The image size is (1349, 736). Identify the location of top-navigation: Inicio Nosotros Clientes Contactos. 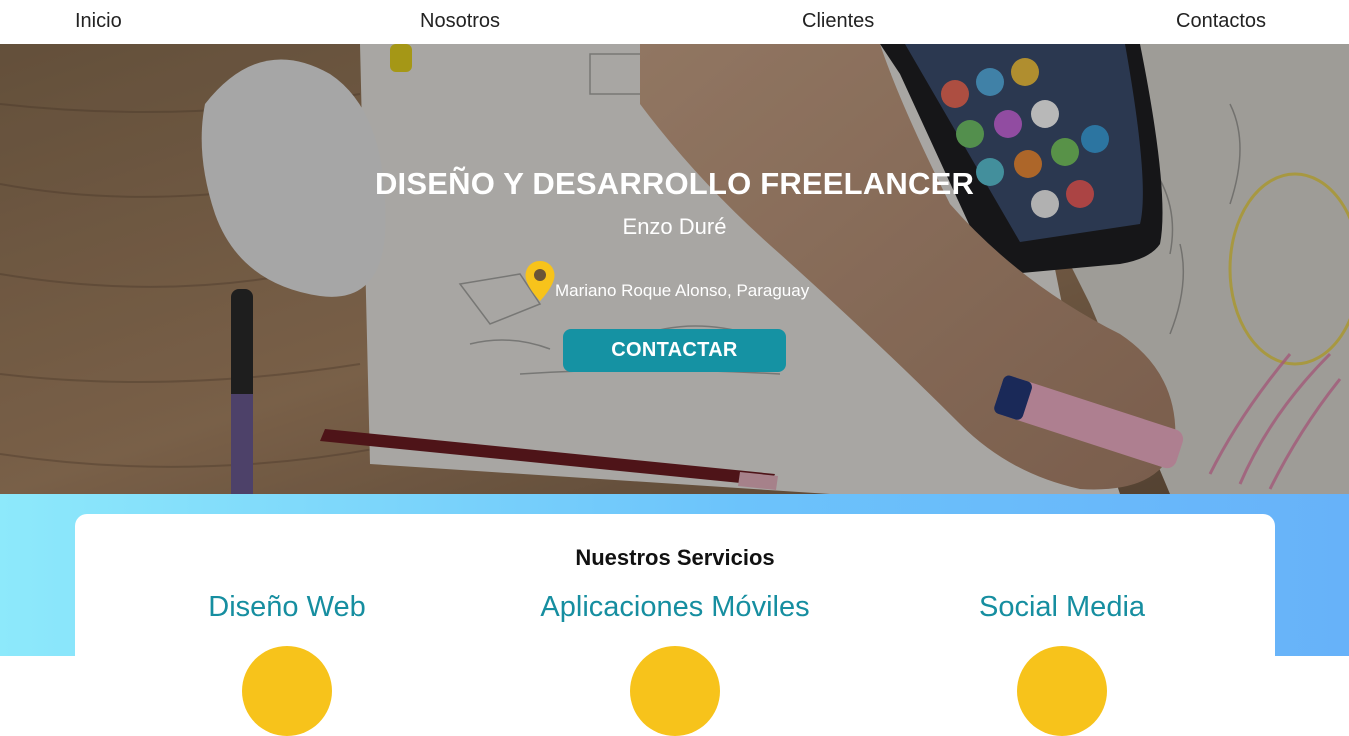
(674, 22).